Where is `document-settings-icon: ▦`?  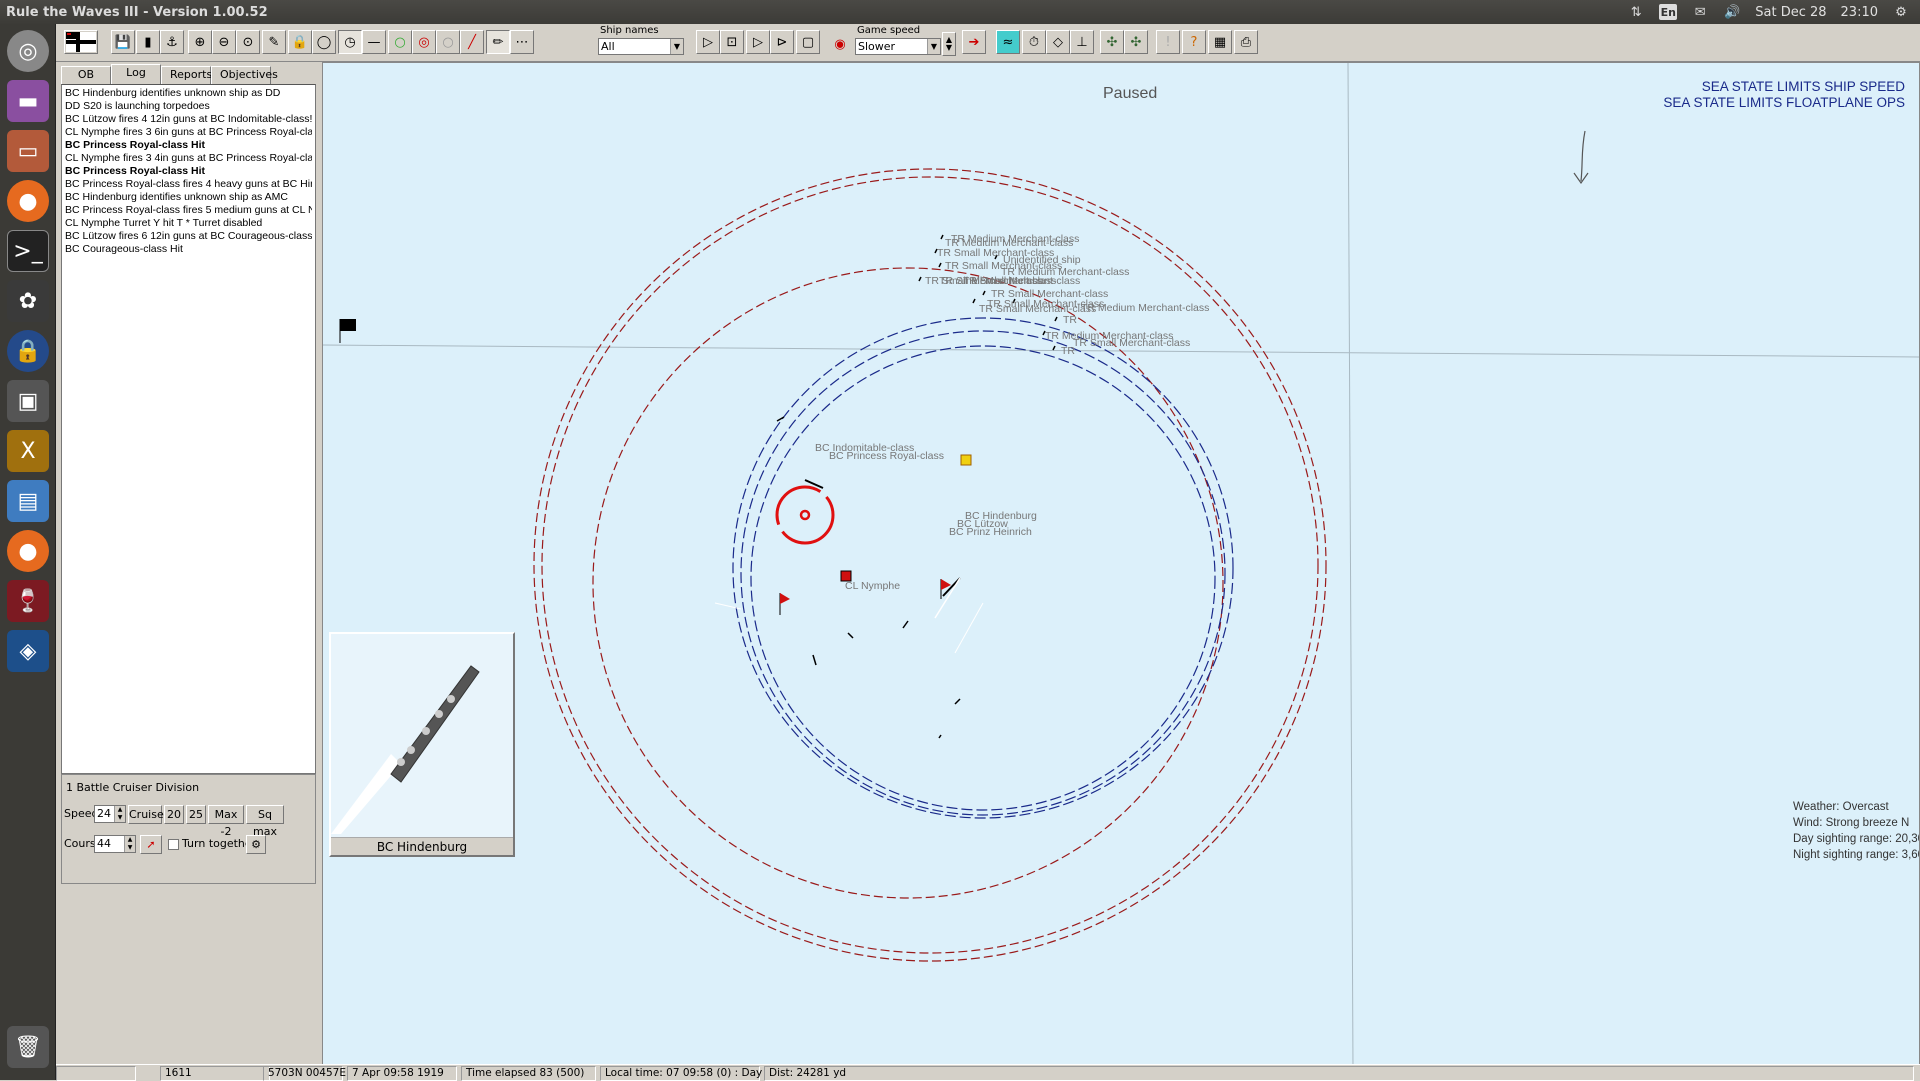
document-settings-icon: ▦ is located at coordinates (1220, 42).